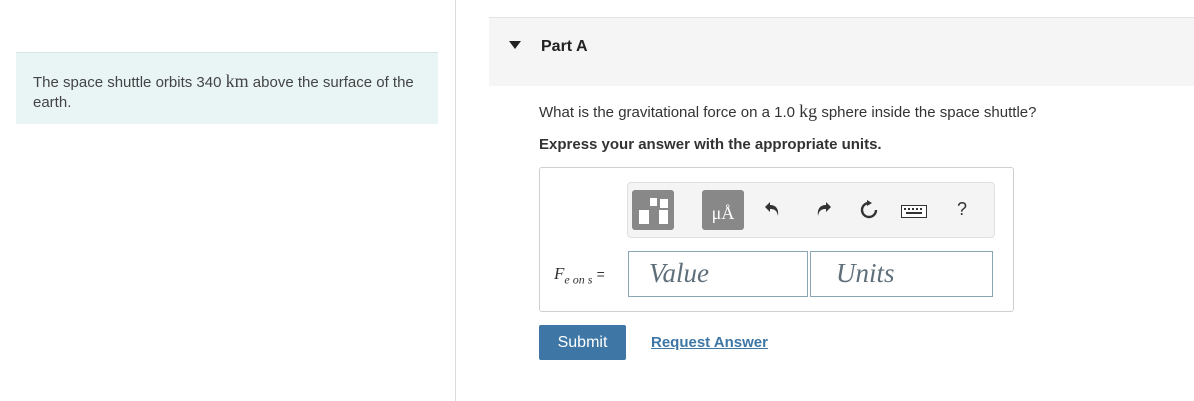 The width and height of the screenshot is (1194, 401). I want to click on collapse-caret-icon, so click(515, 45).